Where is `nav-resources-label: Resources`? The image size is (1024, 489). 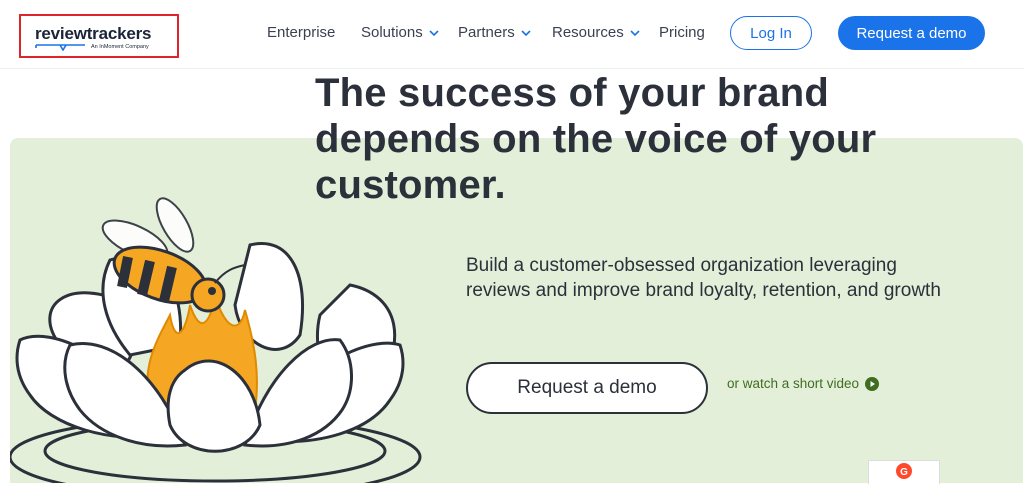 nav-resources-label: Resources is located at coordinates (588, 32).